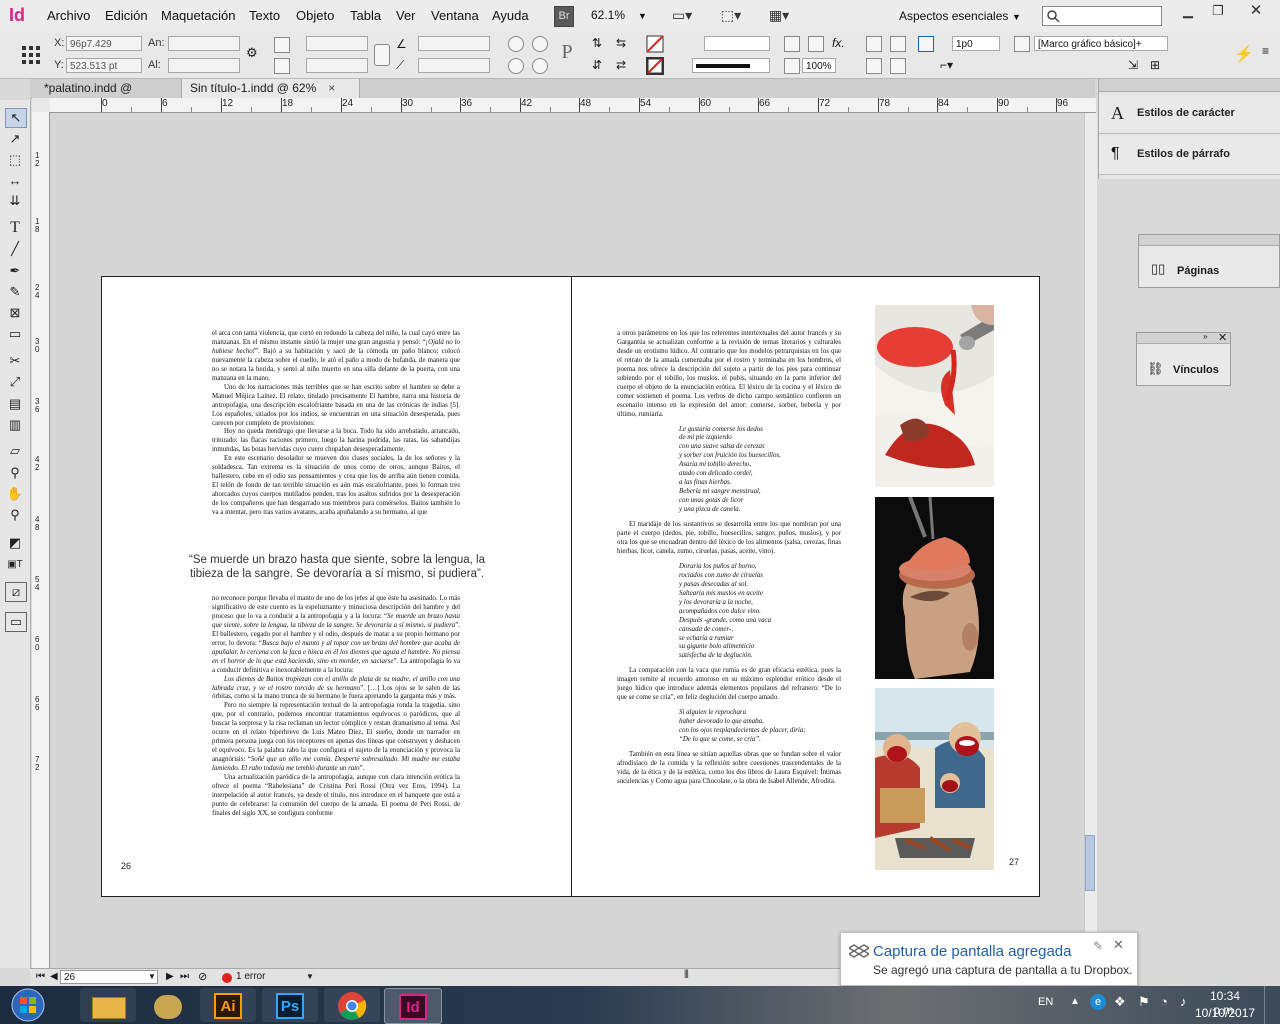 This screenshot has height=1024, width=1280. What do you see at coordinates (406, 15) in the screenshot?
I see `menu-ver: Ver` at bounding box center [406, 15].